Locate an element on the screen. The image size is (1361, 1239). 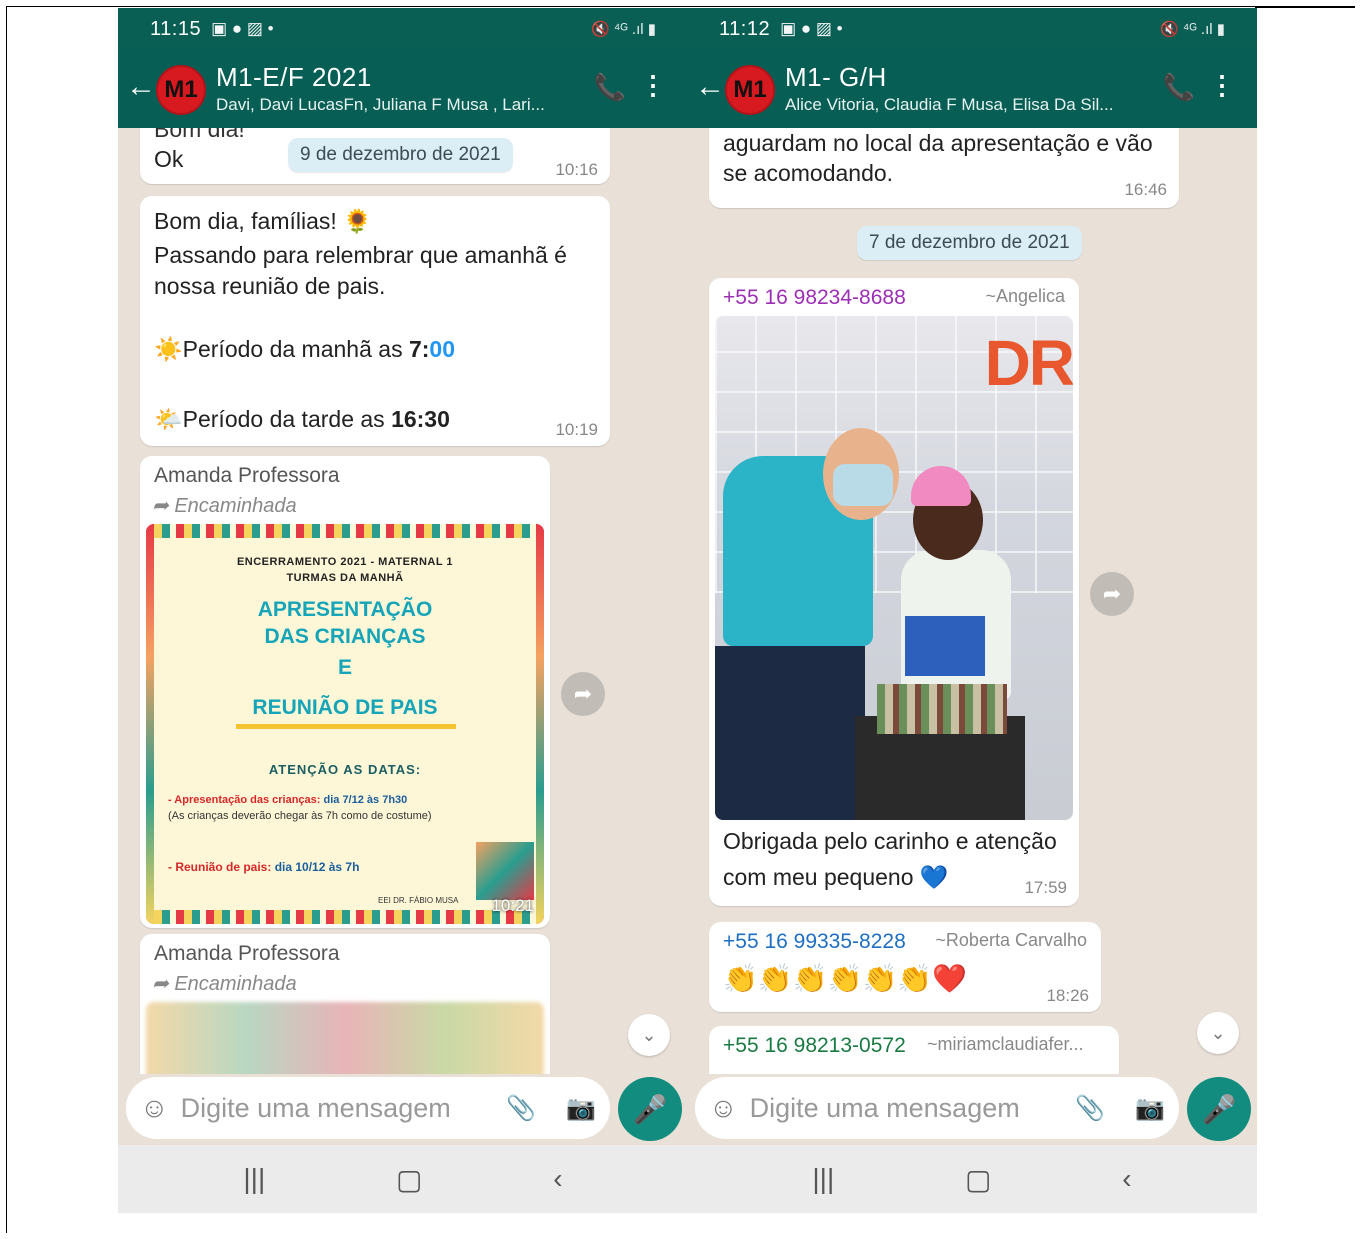
message-text: Ok is located at coordinates (169, 159).